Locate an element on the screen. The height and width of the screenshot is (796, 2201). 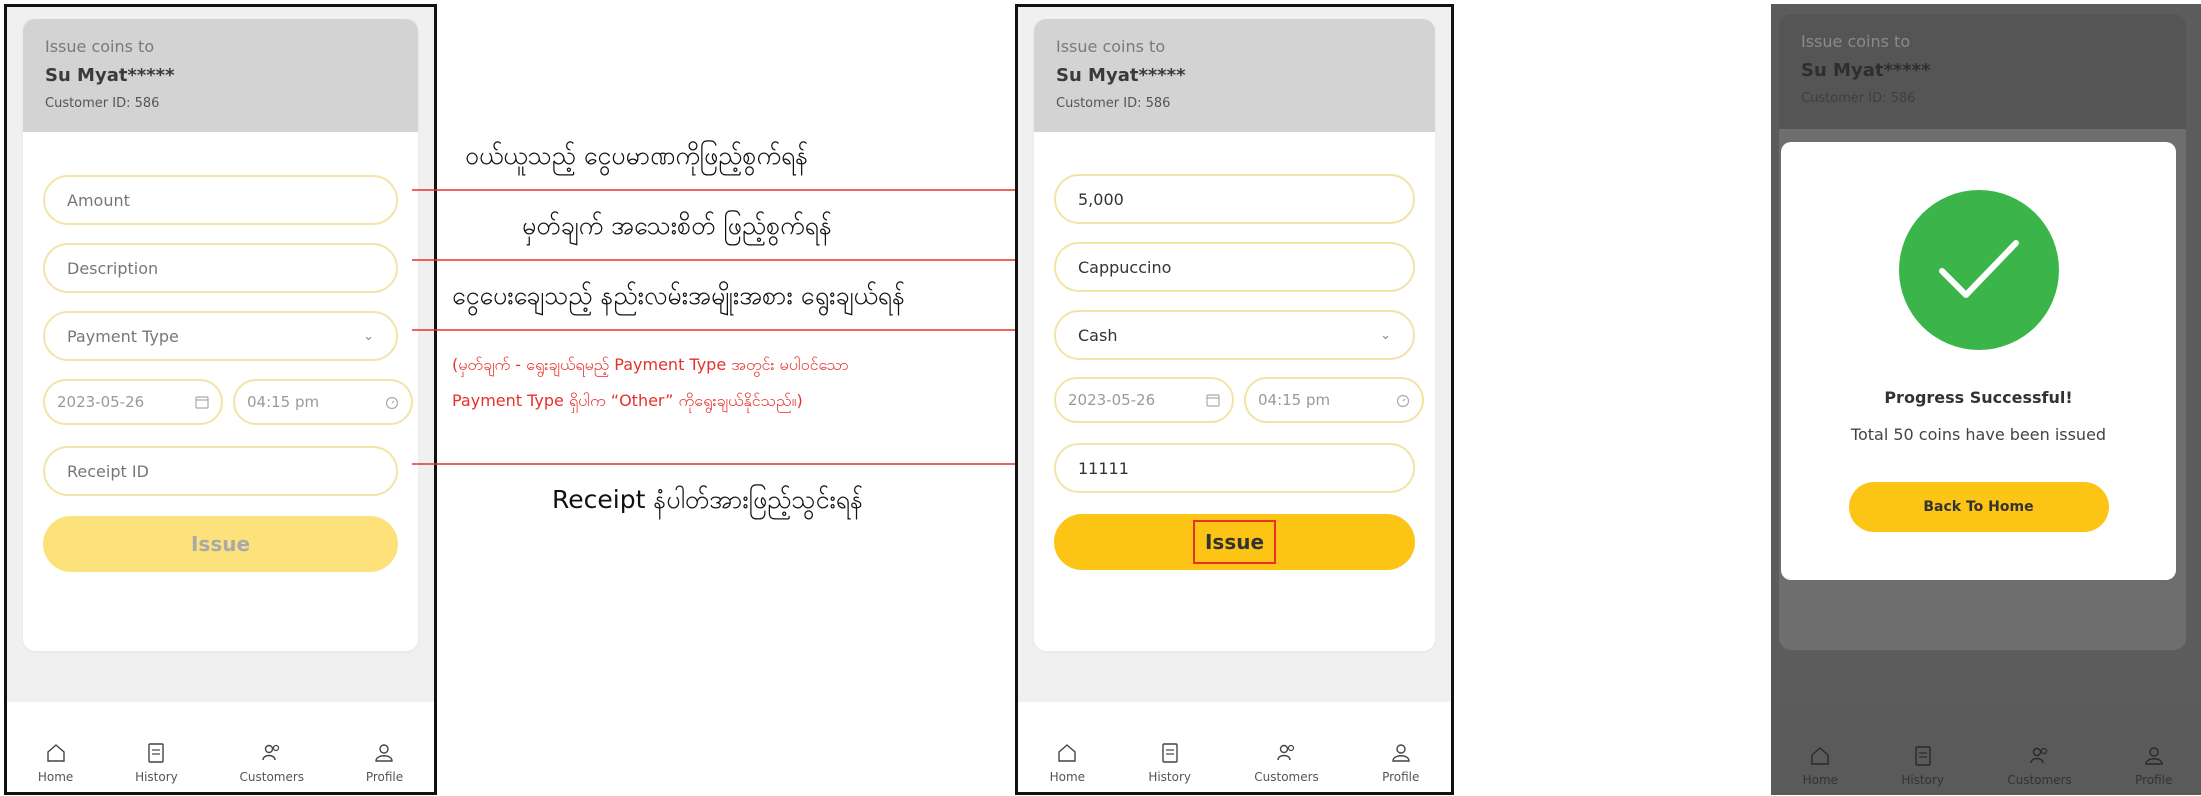
back-to-home-label: Back To Home is located at coordinates (1978, 507).